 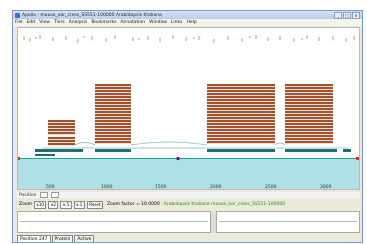 I want to click on scatter-track-dark, so click(x=169, y=38).